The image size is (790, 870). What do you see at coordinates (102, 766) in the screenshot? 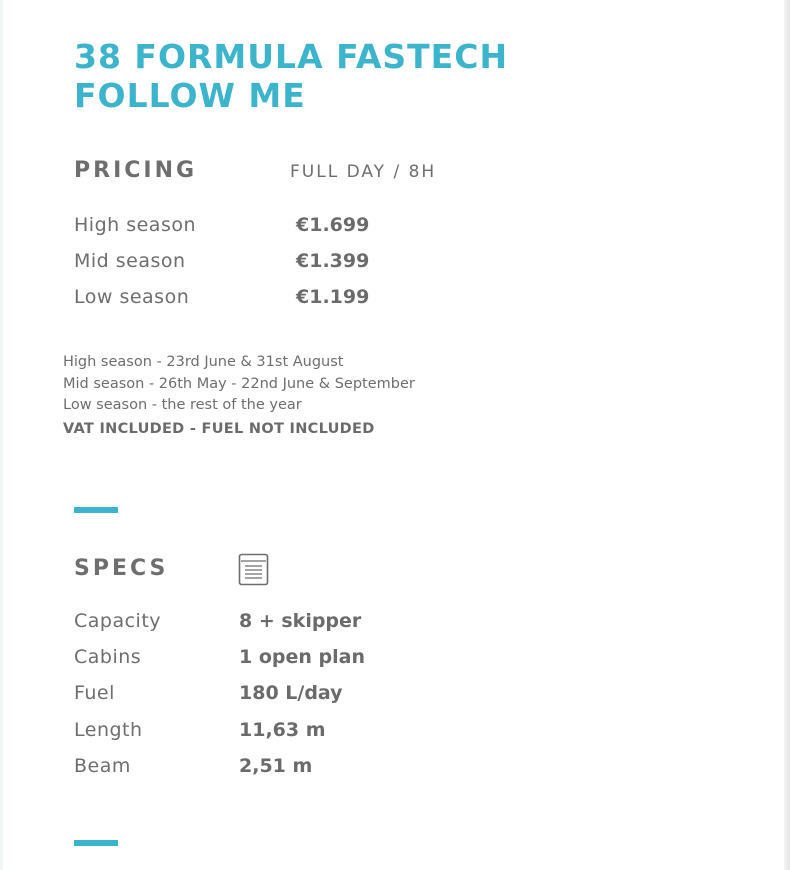
I see `spec-label: Beam` at bounding box center [102, 766].